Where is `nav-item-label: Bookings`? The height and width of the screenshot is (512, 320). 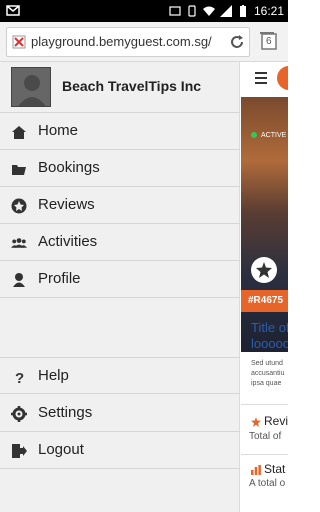
nav-item-label: Bookings is located at coordinates (69, 167).